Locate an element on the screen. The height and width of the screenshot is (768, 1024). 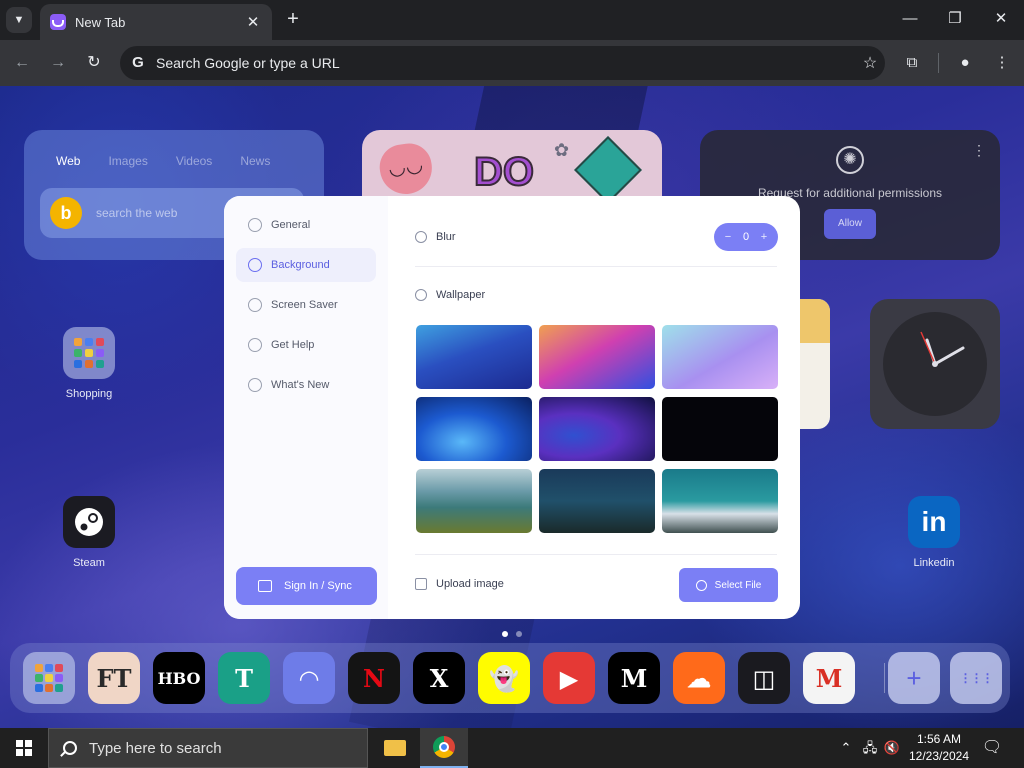
menu-kebab-icon: ⋮ is located at coordinates (1002, 63).